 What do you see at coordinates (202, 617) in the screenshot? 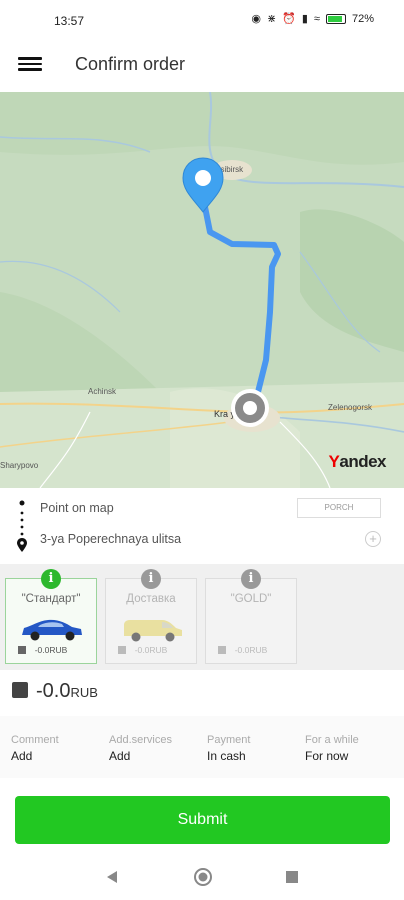
I see `tariff-selector: i "Стандарт" -0.0RUB i Доставка -0.0RUB` at bounding box center [202, 617].